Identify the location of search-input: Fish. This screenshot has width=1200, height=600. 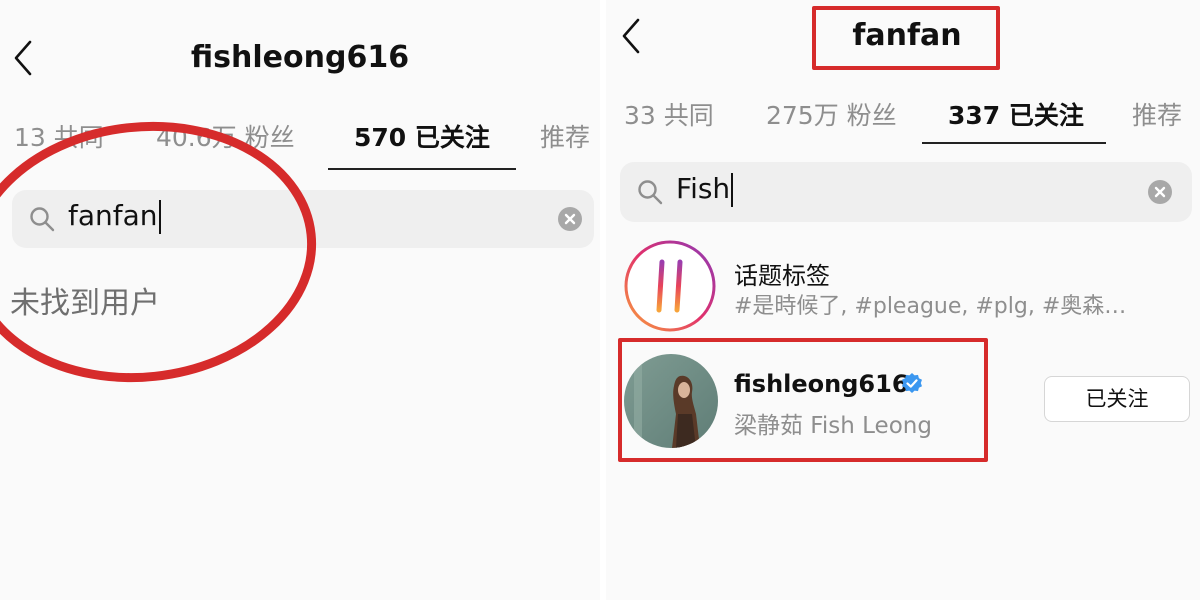
(705, 189).